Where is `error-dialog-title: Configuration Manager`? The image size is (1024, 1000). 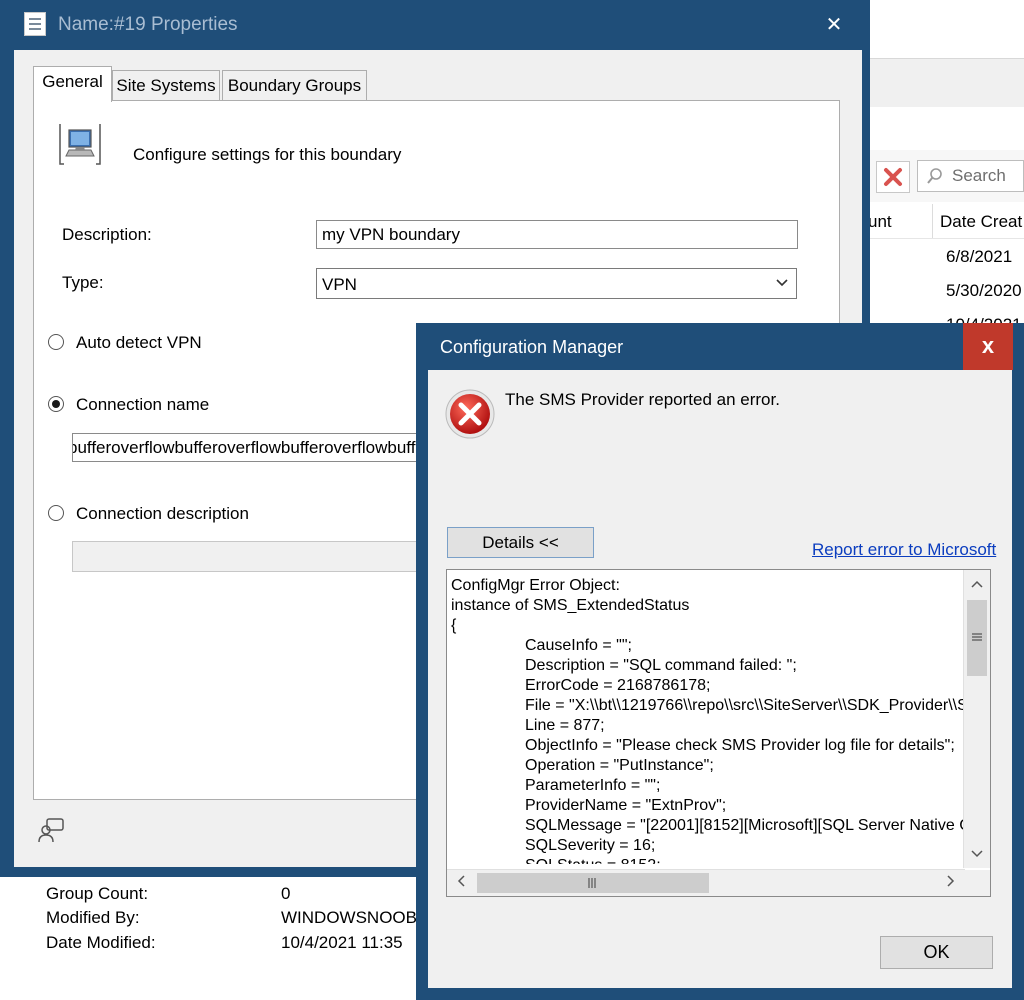
error-dialog-title: Configuration Manager is located at coordinates (532, 347).